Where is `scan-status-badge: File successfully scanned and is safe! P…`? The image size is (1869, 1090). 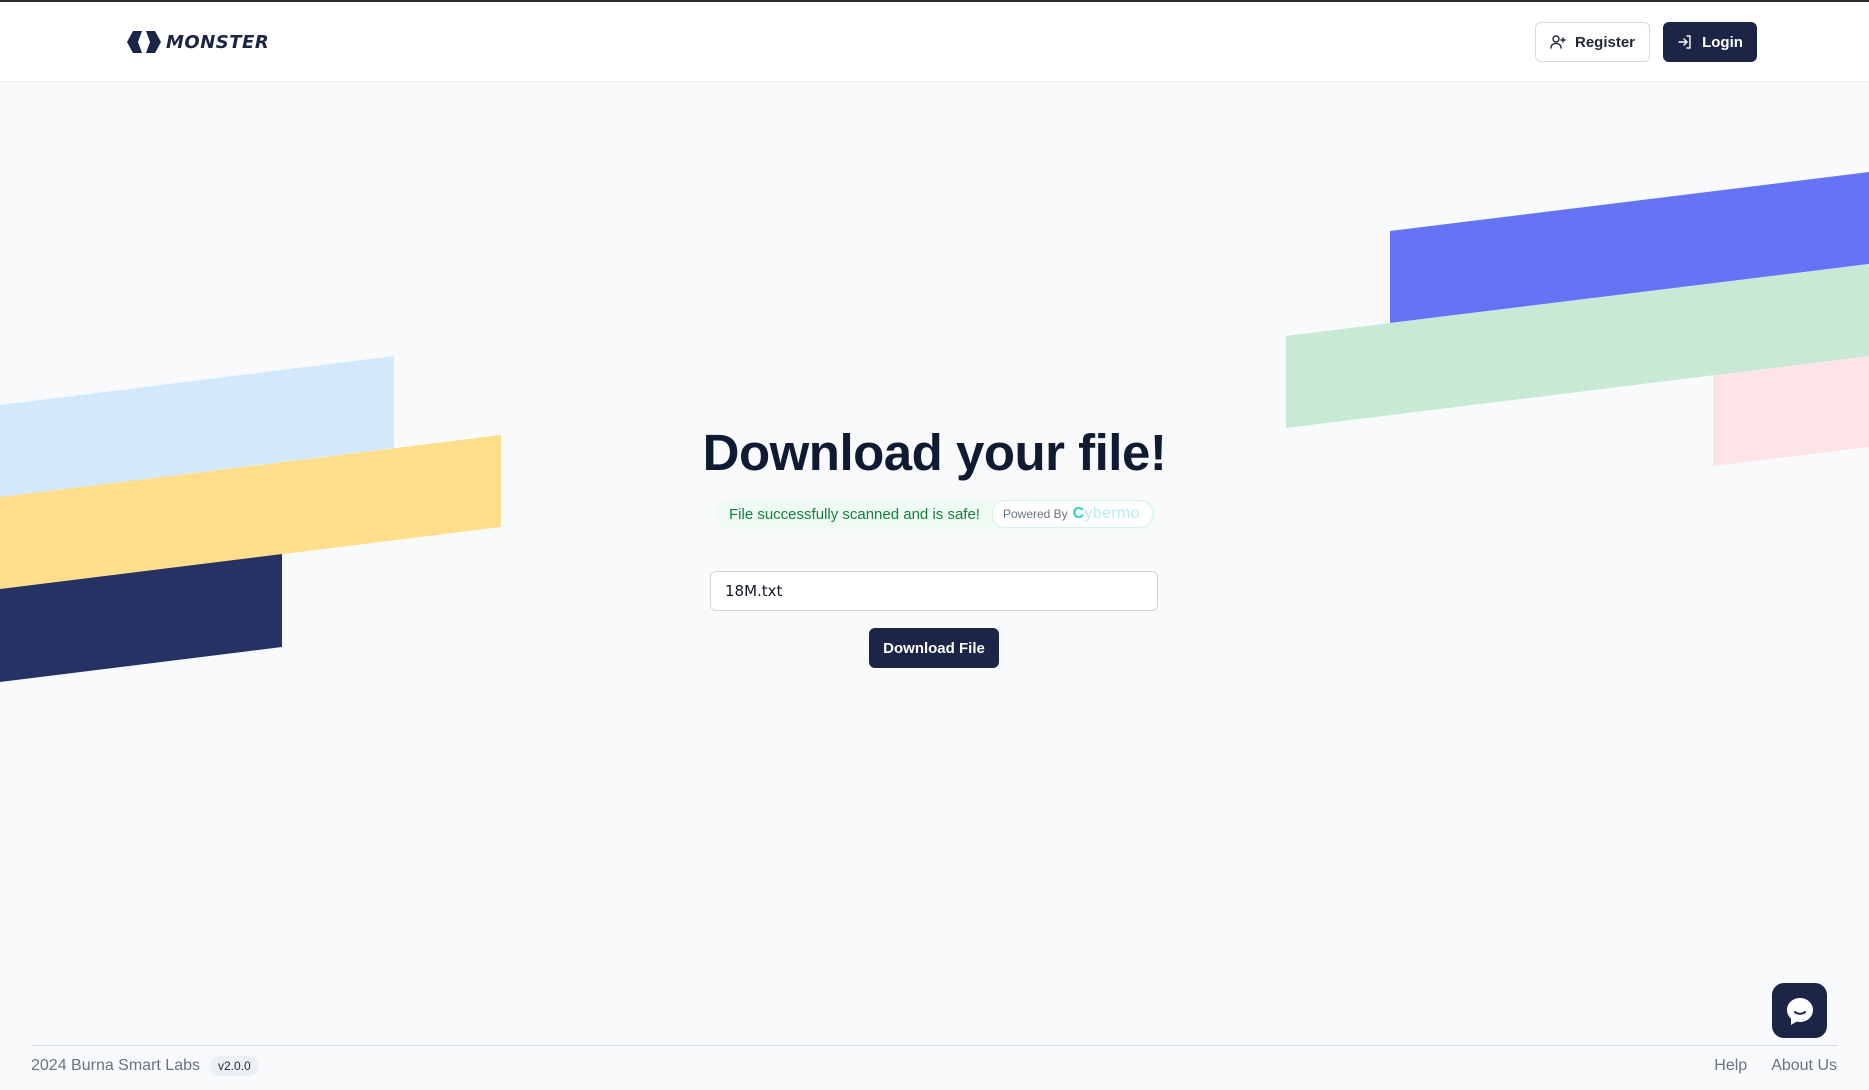
scan-status-badge: File successfully scanned and is safe! P… is located at coordinates (936, 514).